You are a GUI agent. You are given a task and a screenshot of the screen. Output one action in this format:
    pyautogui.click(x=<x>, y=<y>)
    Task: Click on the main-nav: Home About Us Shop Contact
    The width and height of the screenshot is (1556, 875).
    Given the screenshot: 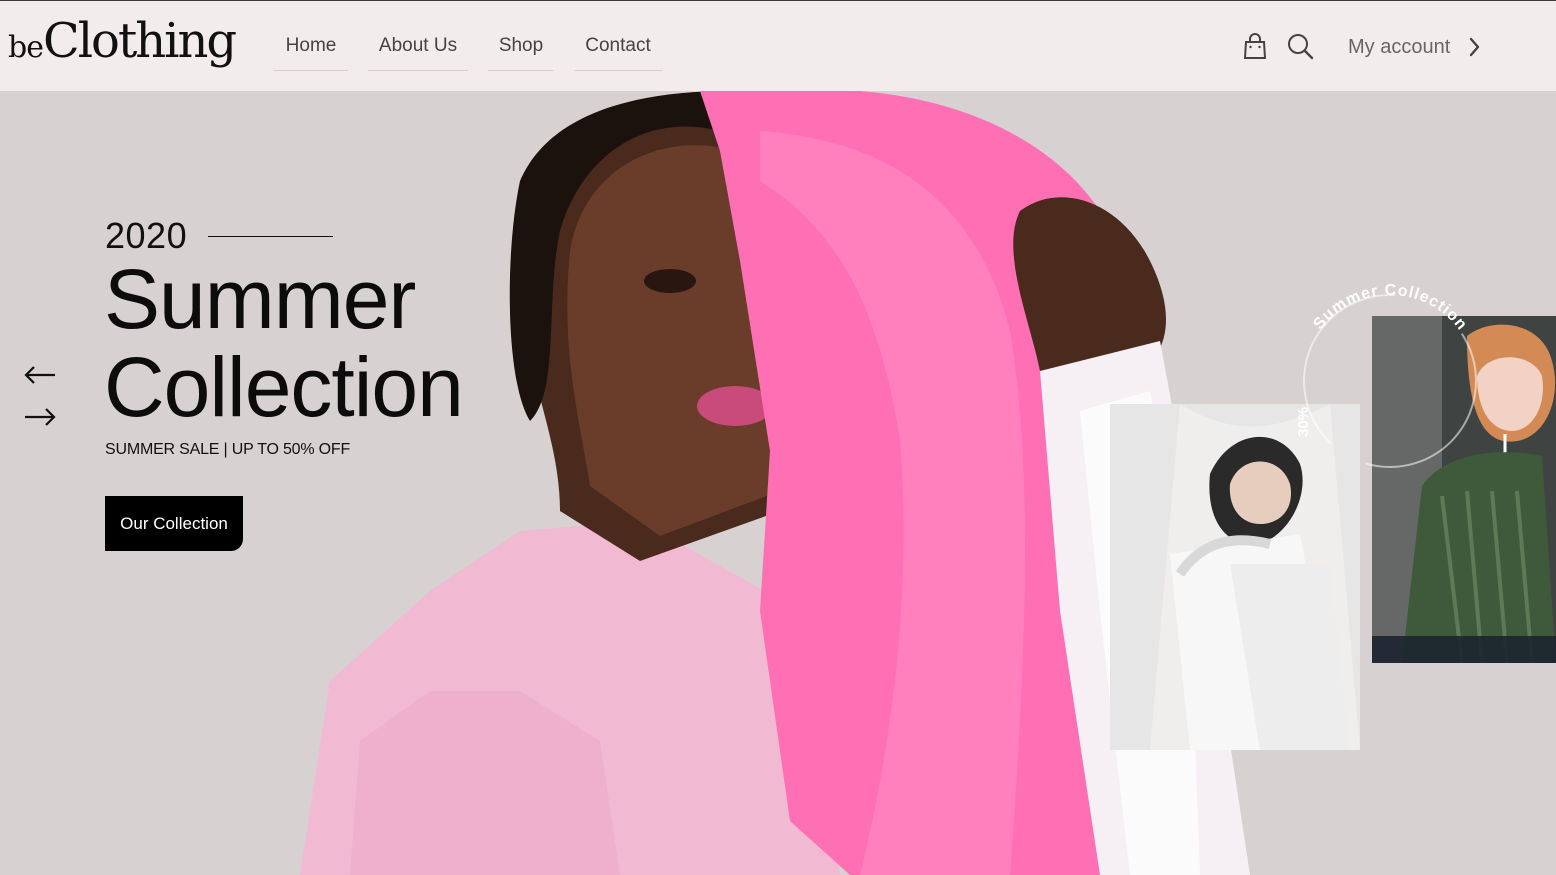 What is the action you would take?
    pyautogui.click(x=478, y=48)
    